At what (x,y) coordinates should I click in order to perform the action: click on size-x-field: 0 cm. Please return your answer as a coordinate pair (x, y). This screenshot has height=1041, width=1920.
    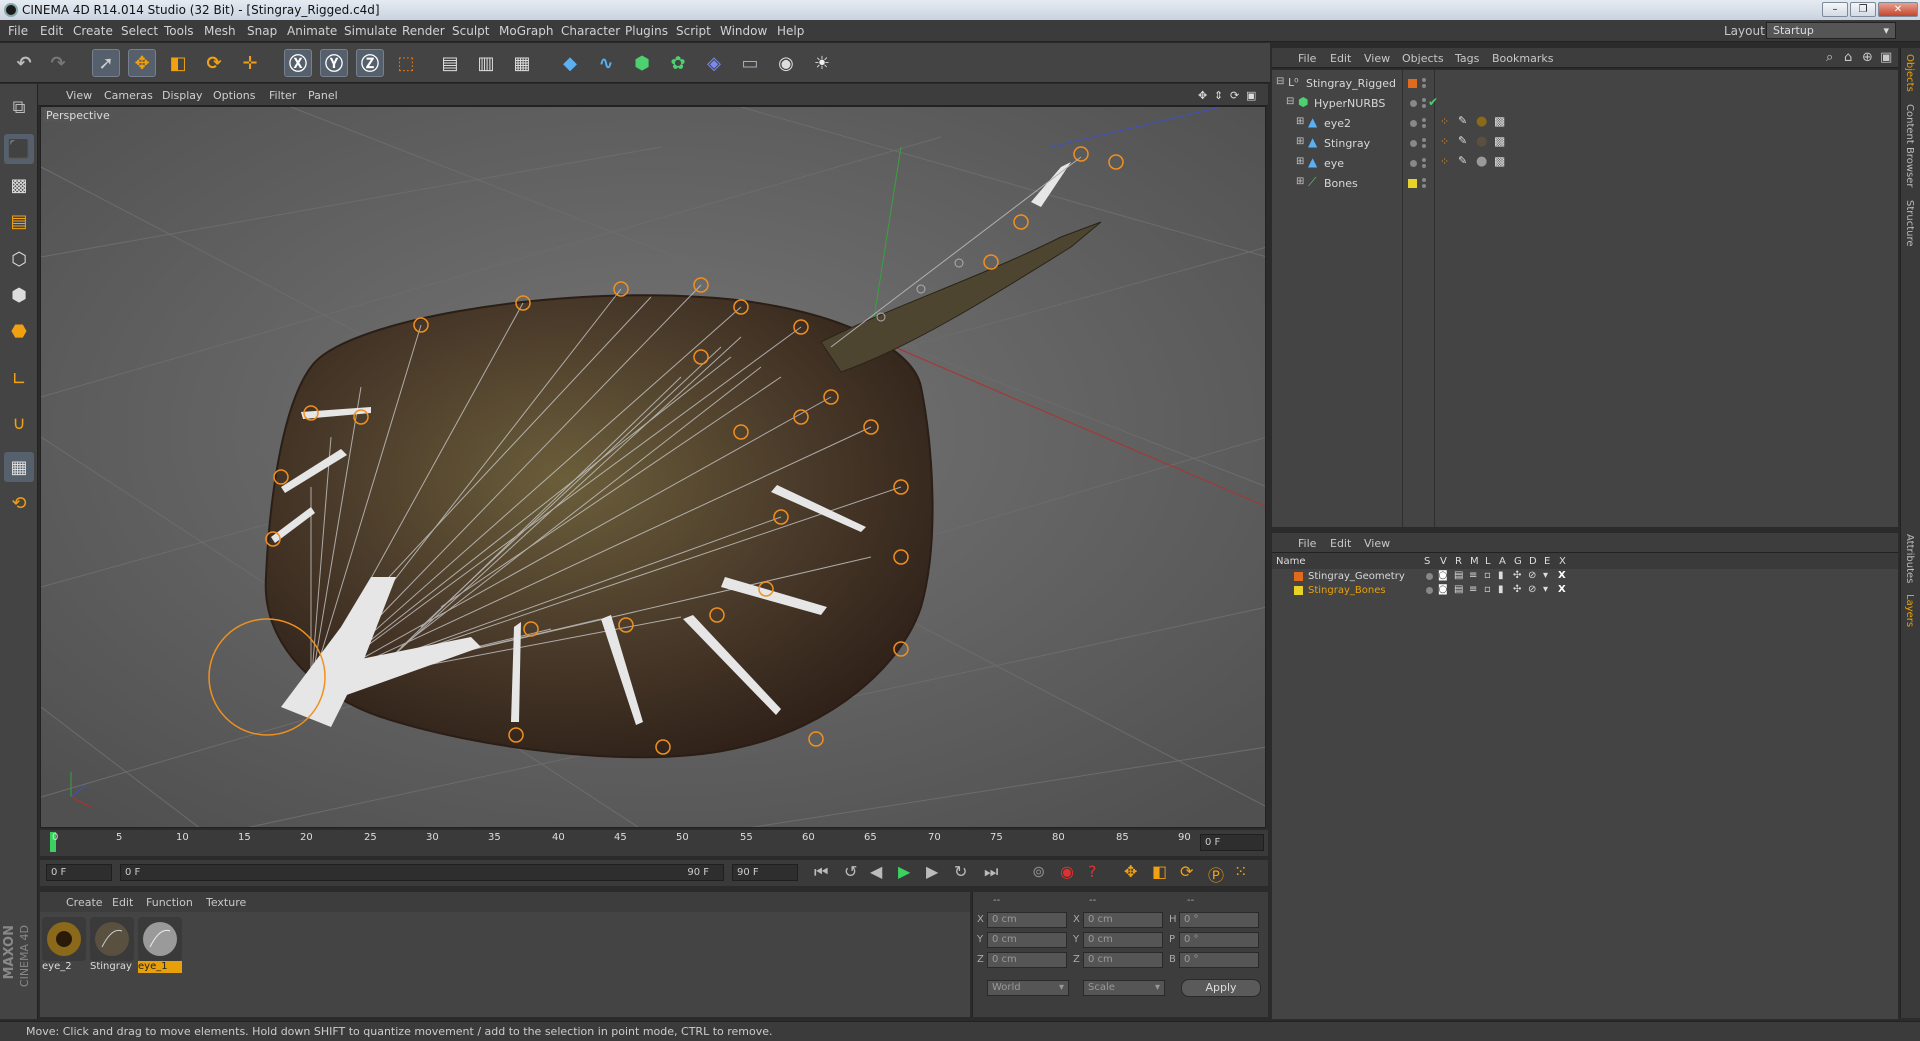
    Looking at the image, I should click on (1123, 920).